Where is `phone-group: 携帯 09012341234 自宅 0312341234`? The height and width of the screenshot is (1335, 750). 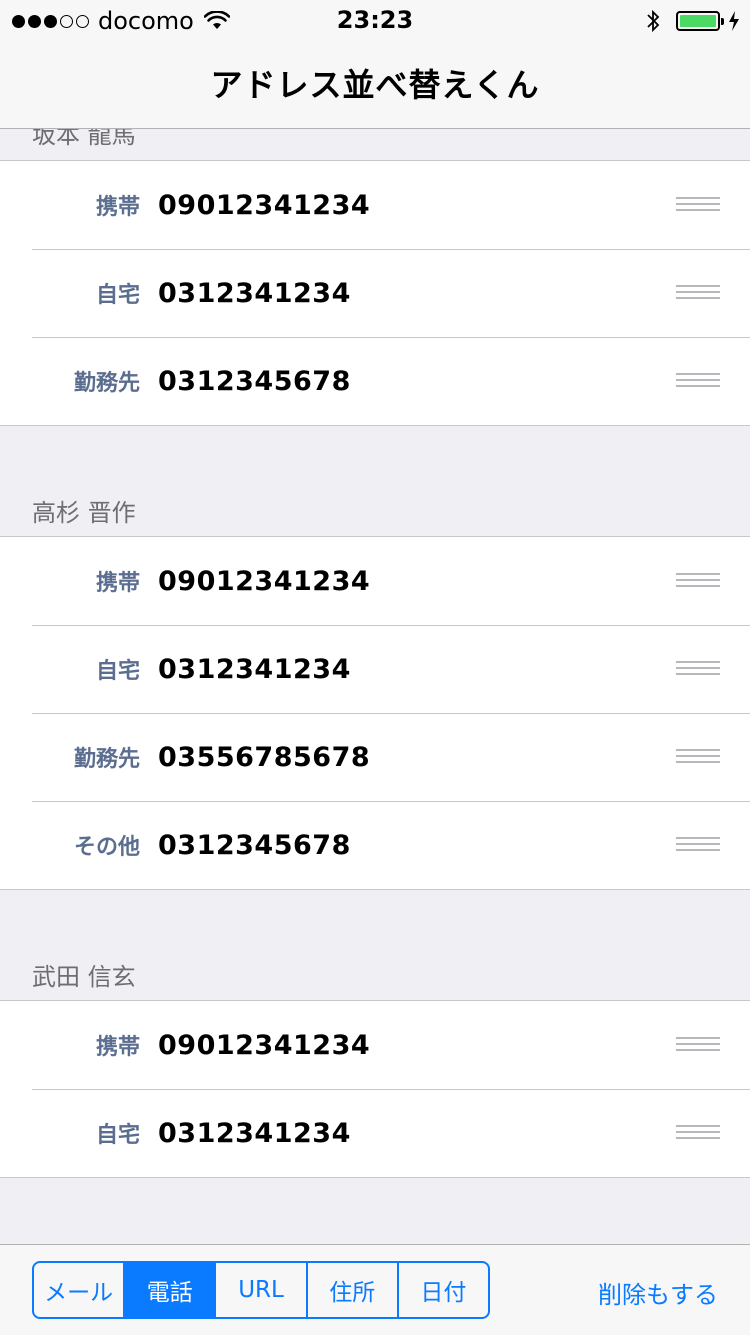 phone-group: 携帯 09012341234 自宅 0312341234 is located at coordinates (375, 1089).